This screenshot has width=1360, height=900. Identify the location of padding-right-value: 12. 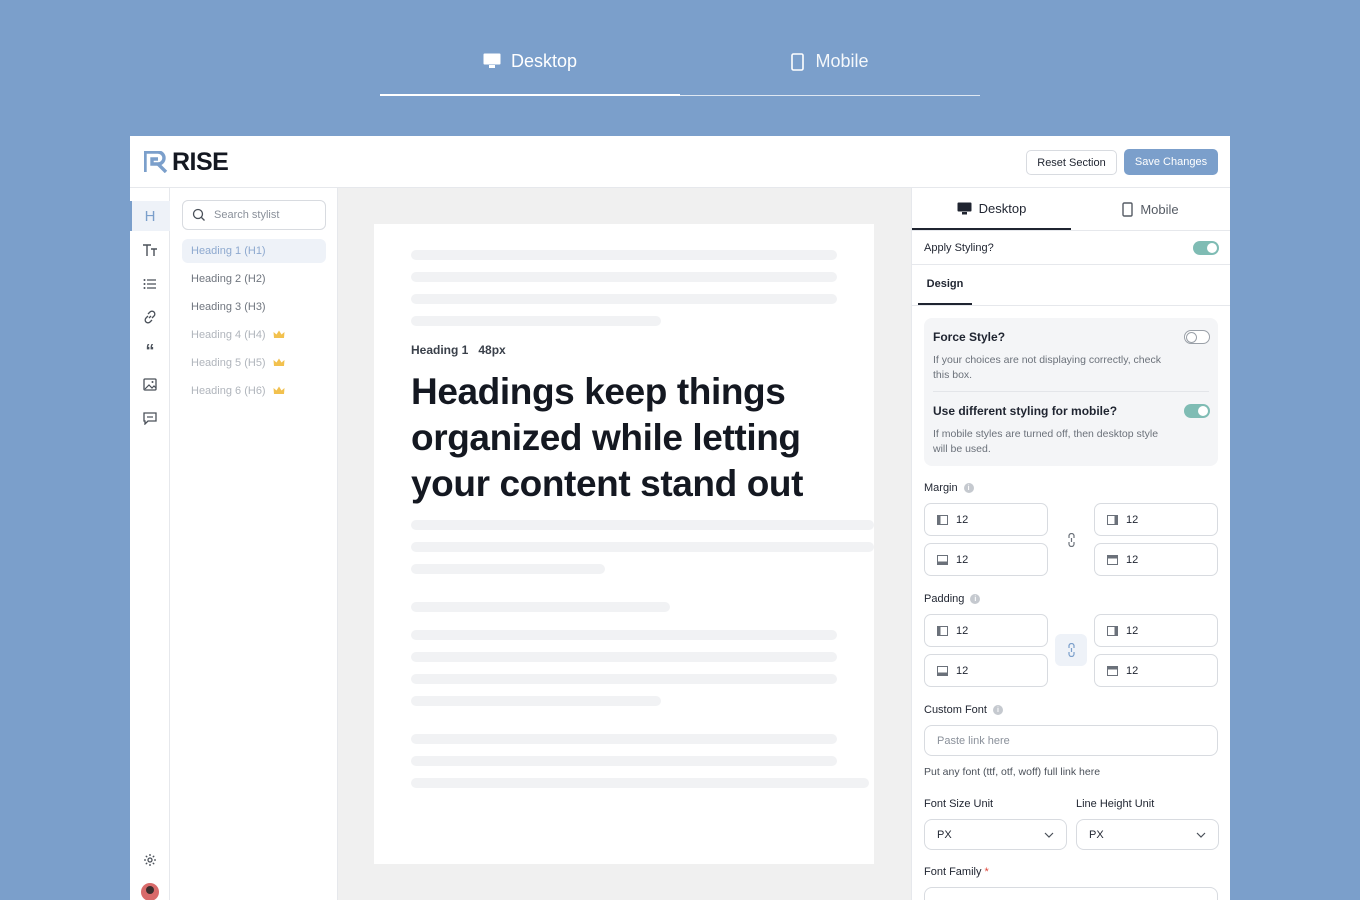
(1132, 630).